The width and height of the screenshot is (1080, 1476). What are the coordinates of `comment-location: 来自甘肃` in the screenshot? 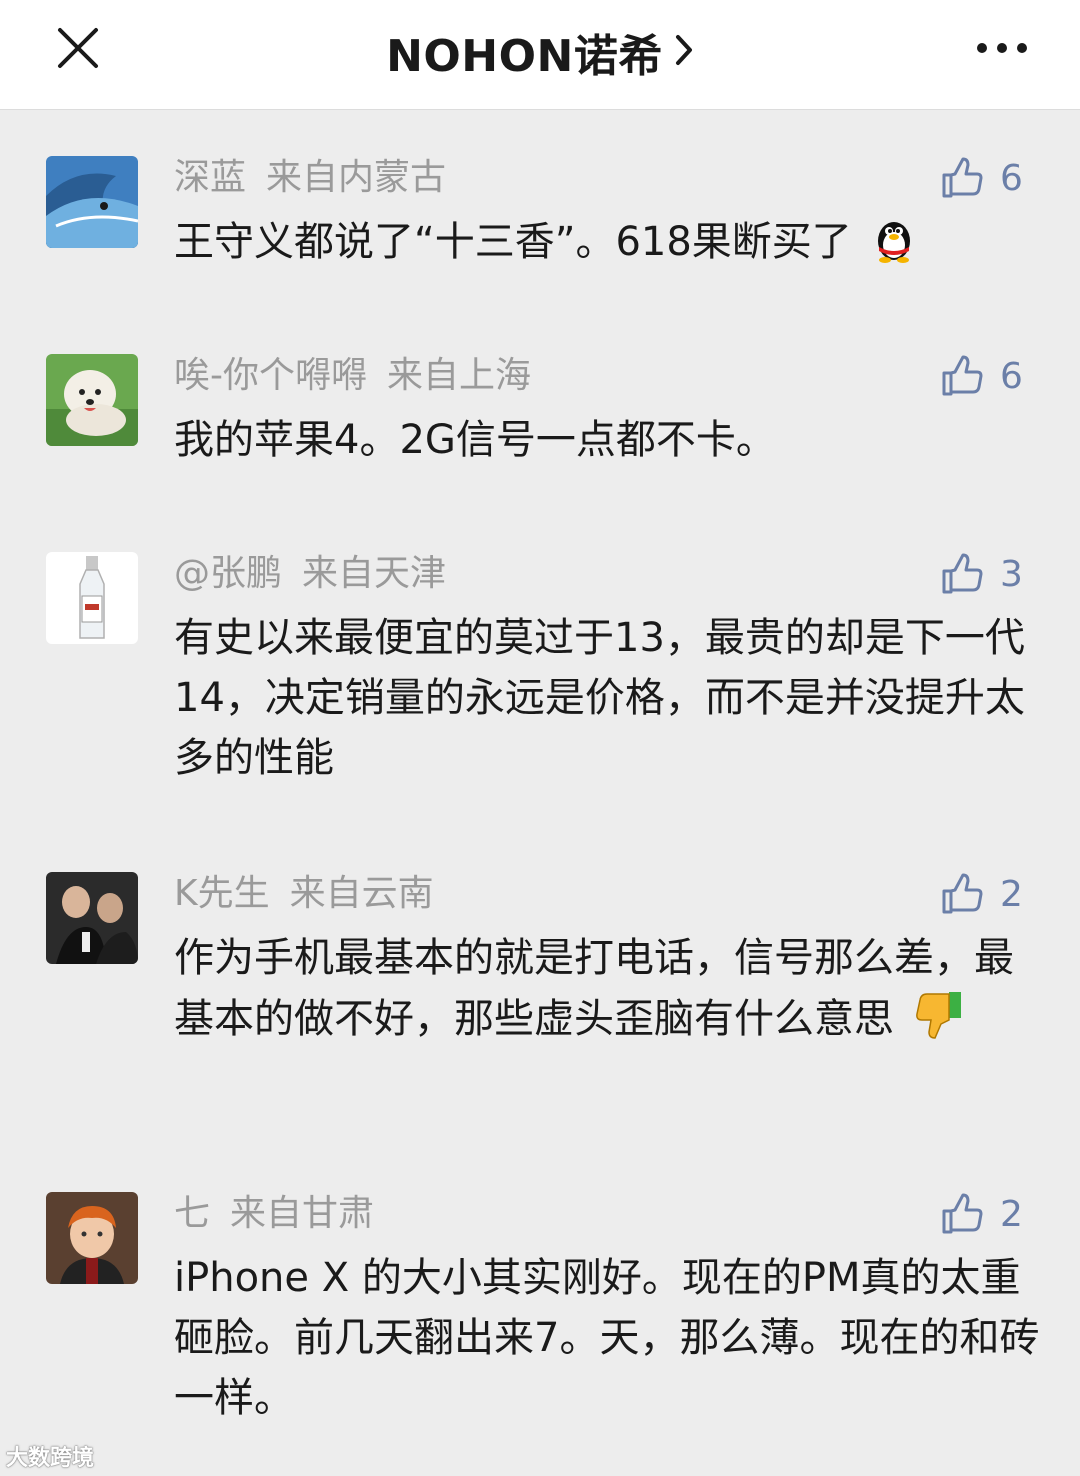 It's located at (302, 1213).